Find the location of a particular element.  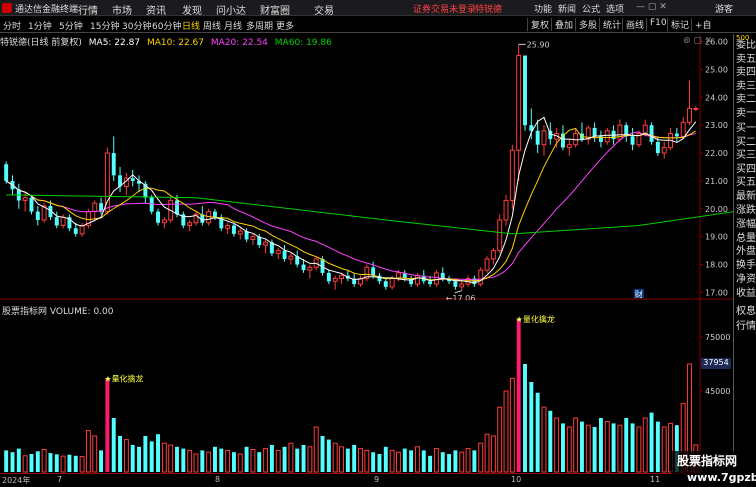

tool-stats: 统计 is located at coordinates (610, 24).